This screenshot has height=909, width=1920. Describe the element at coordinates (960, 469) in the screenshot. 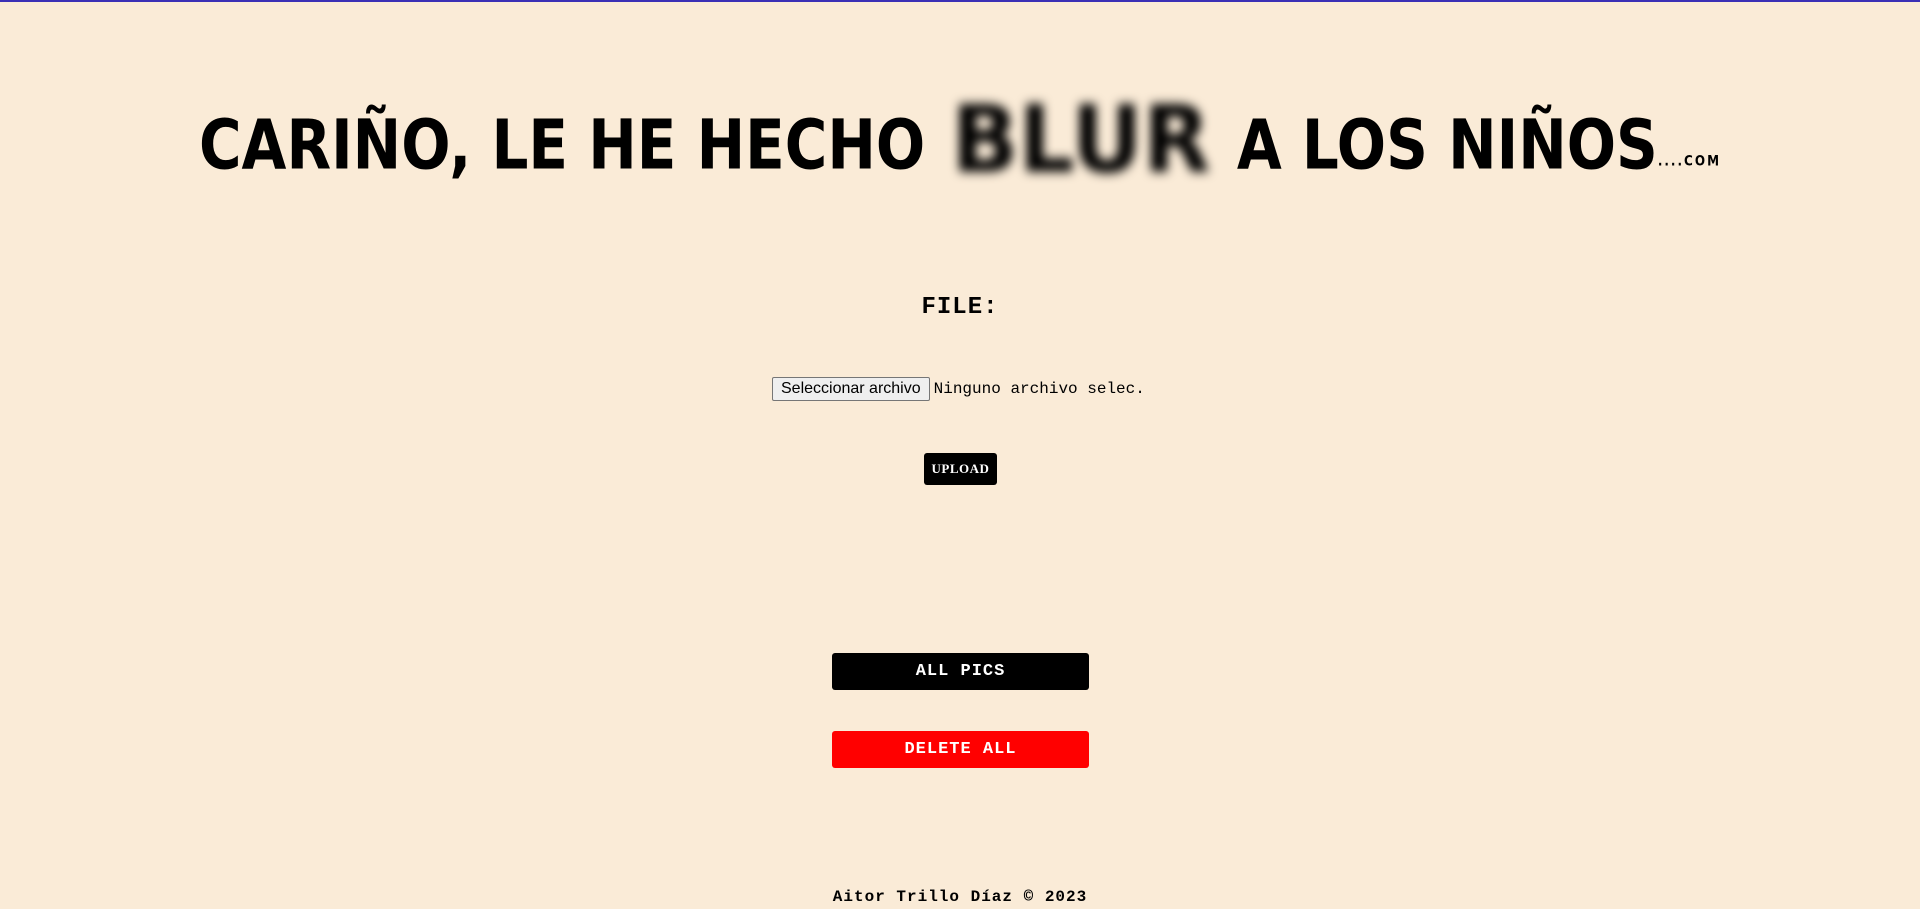

I see `upload-button: UPLOAD` at that location.